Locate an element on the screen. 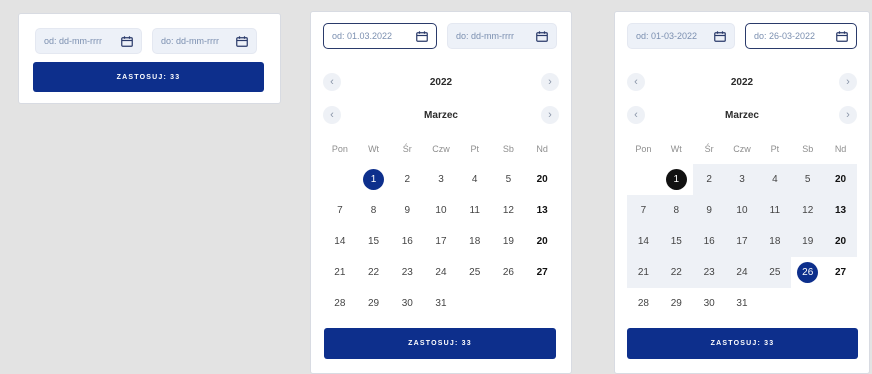 Image resolution: width=872 pixels, height=374 pixels. day-cell-range-start: 1 is located at coordinates (676, 179).